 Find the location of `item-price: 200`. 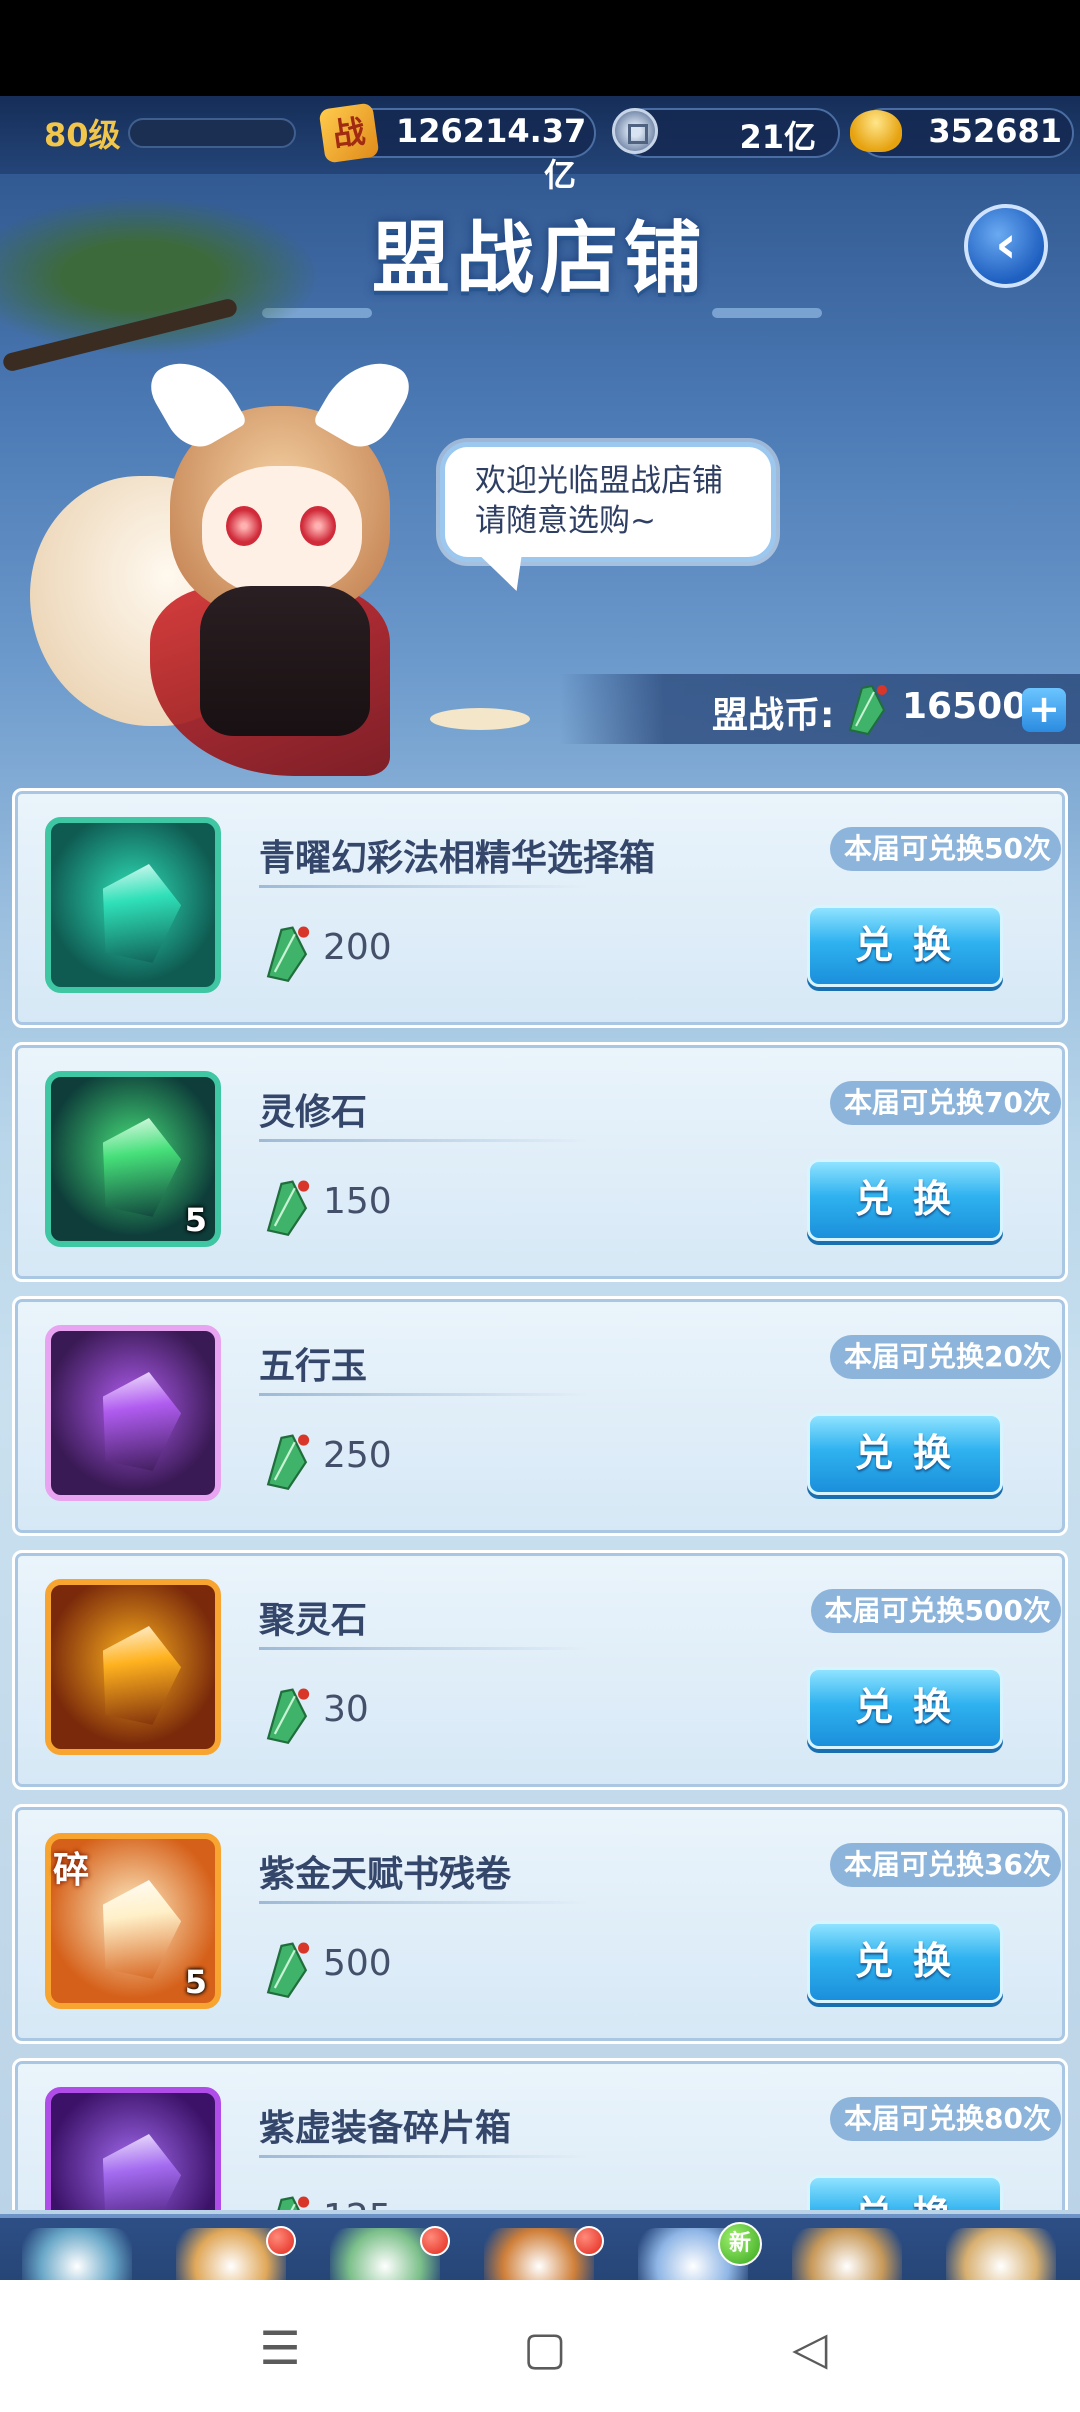

item-price: 200 is located at coordinates (357, 947).